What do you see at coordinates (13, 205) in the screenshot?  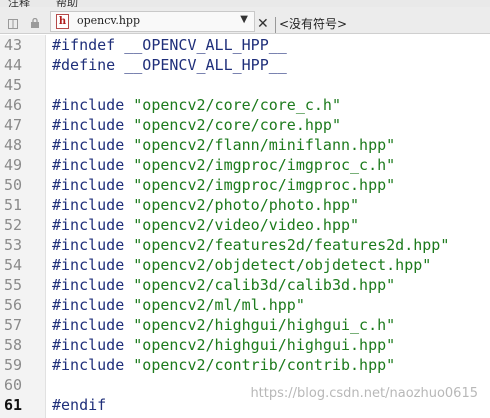 I see `line-number: 51` at bounding box center [13, 205].